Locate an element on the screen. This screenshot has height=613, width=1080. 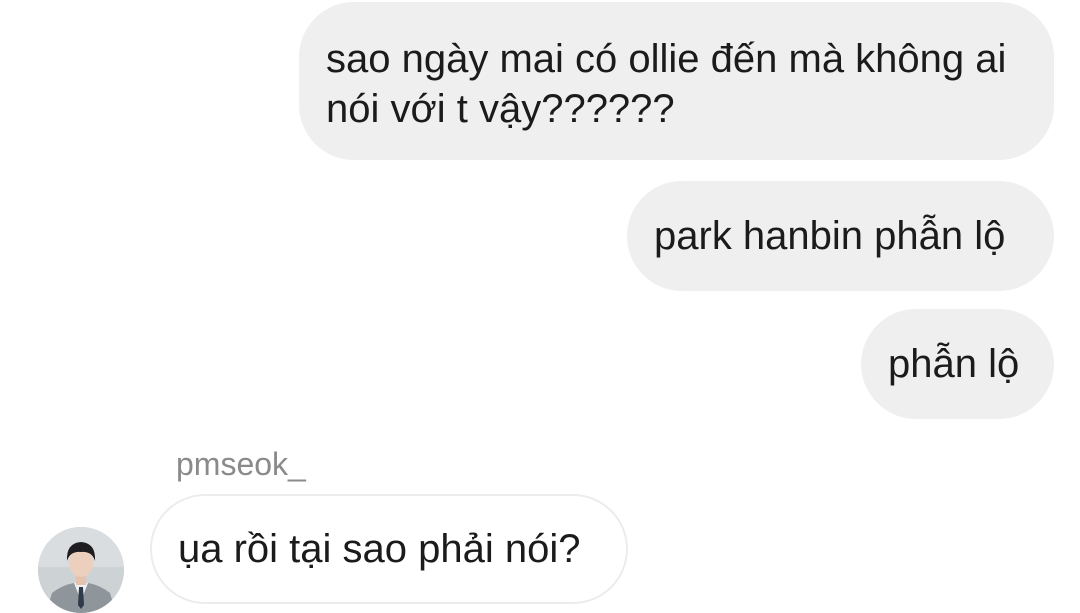
incoming-message-bubble: ụa rồi tại sao phải nói? is located at coordinates (389, 549).